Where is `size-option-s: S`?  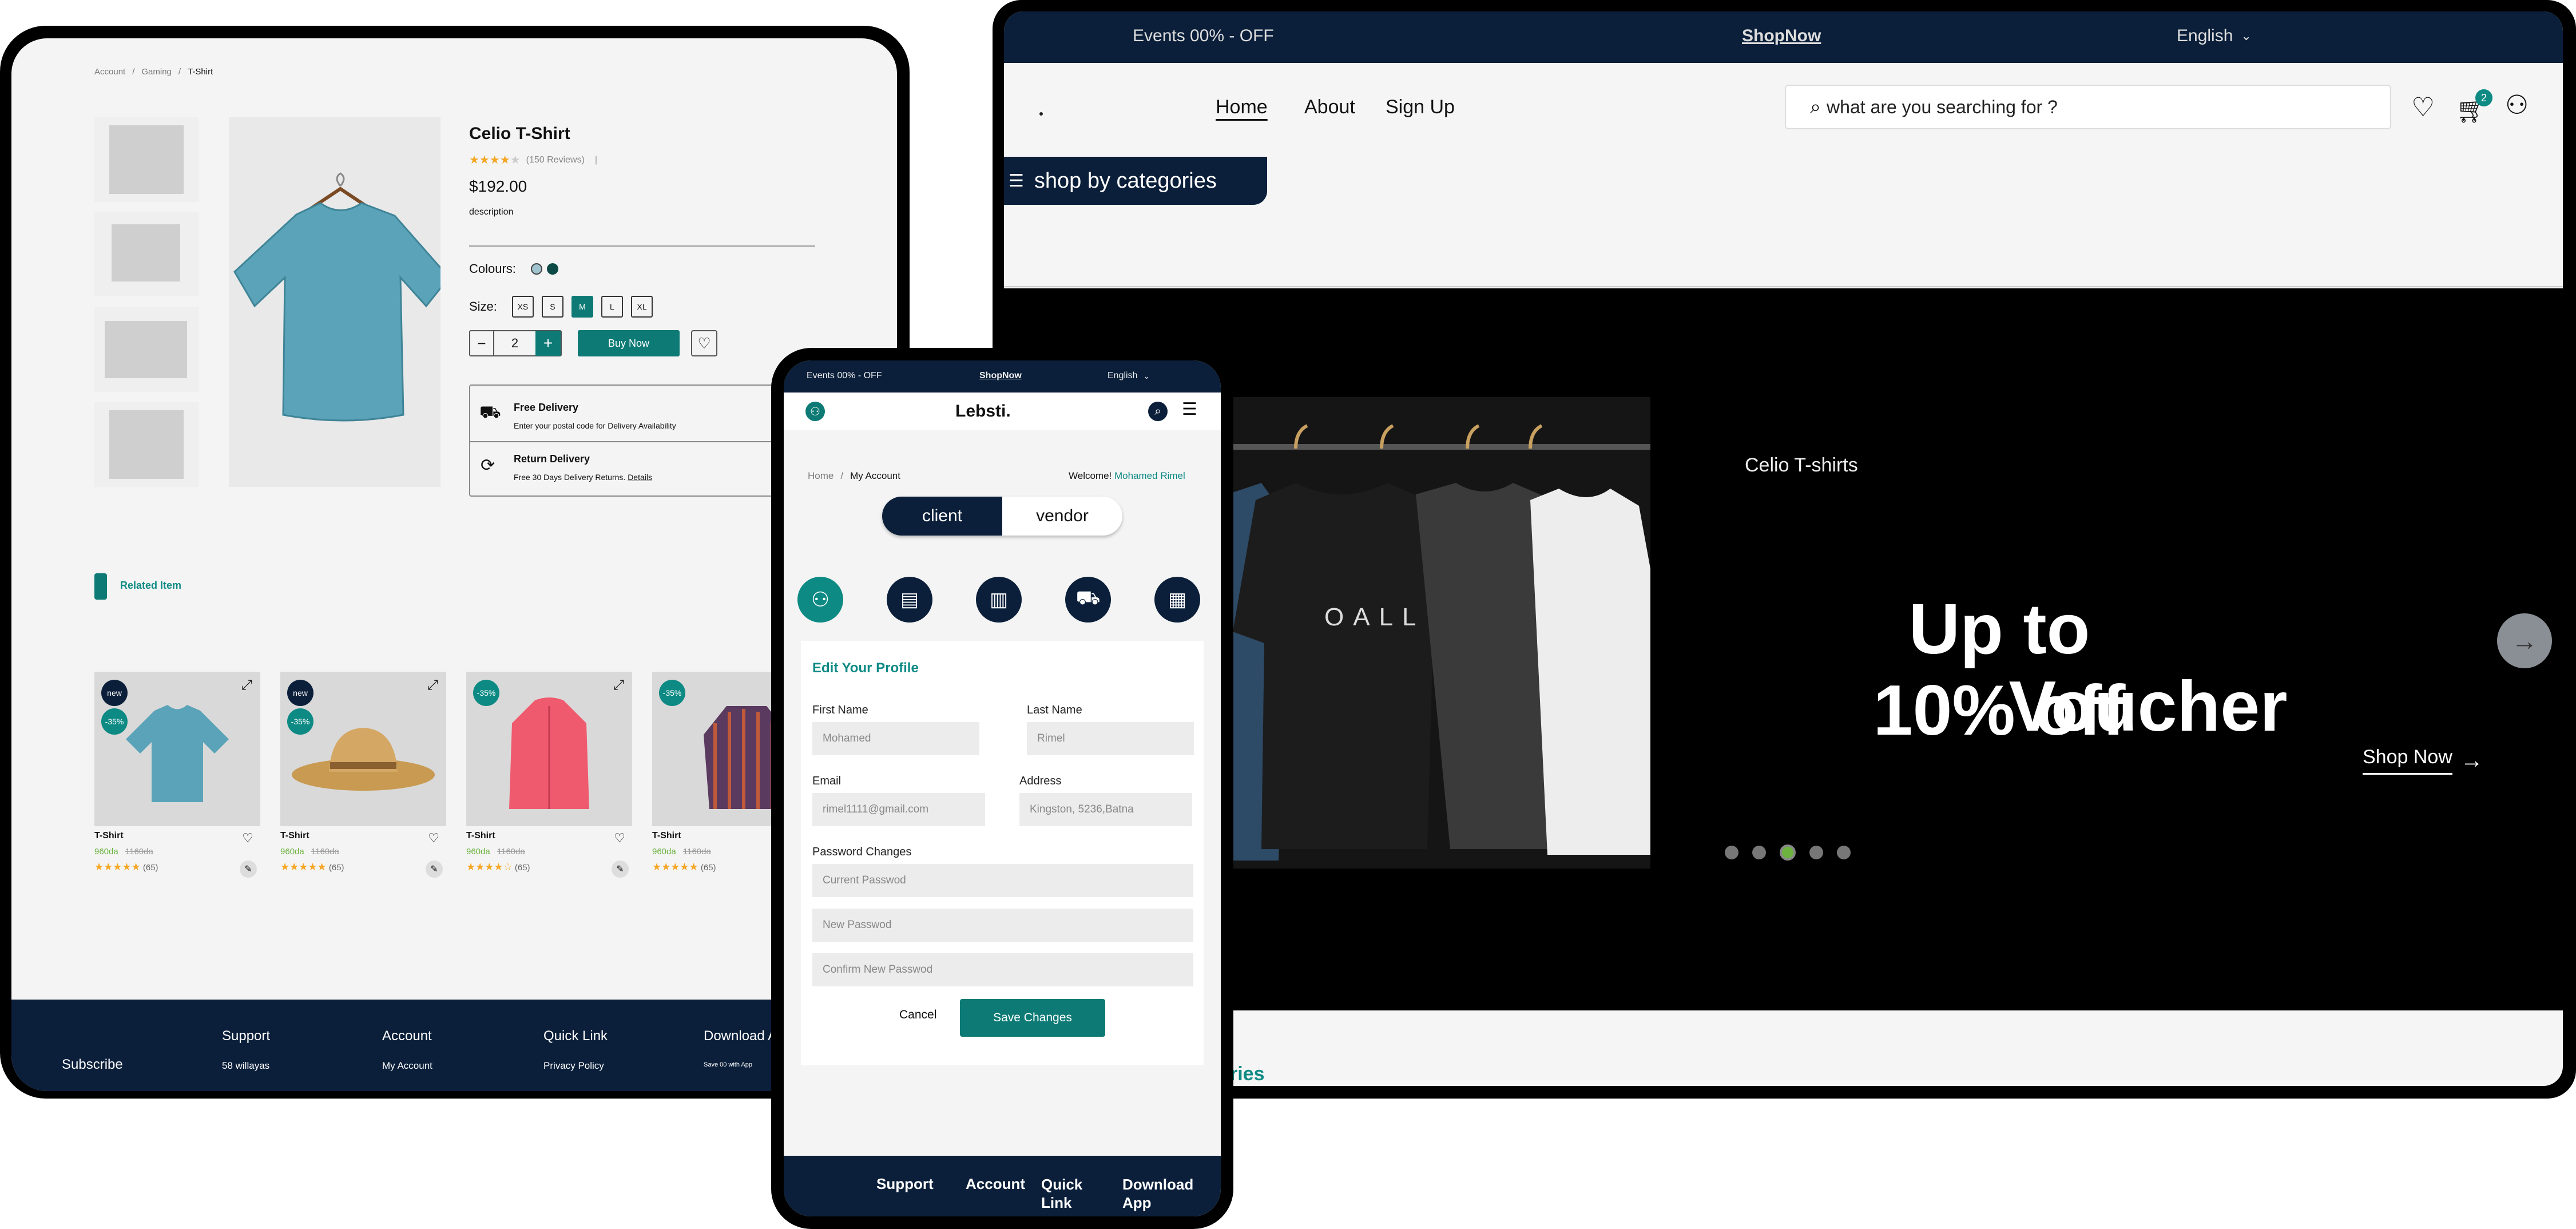
size-option-s: S is located at coordinates (552, 307).